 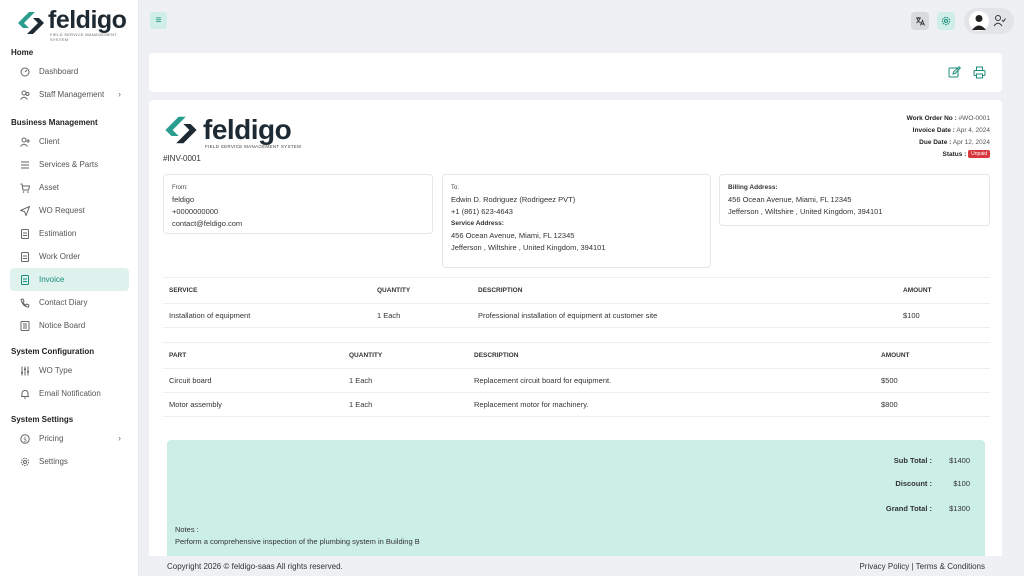 I want to click on part-quantity: 1 Each, so click(x=405, y=404).